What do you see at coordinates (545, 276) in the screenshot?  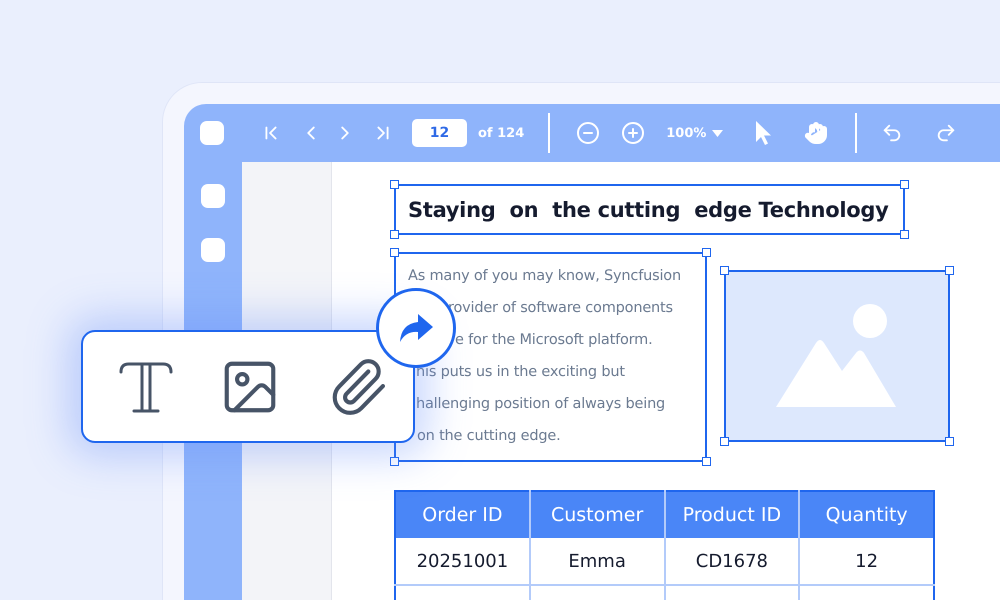 I see `paragraph-line: As many of you may know, Syncfusion` at bounding box center [545, 276].